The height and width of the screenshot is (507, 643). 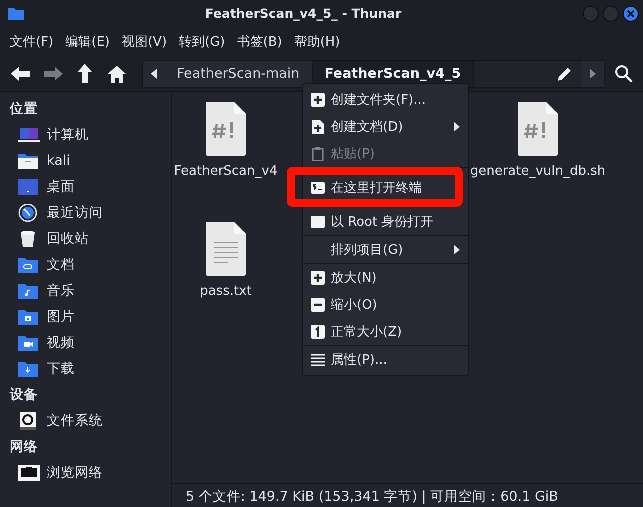 What do you see at coordinates (29, 161) in the screenshot?
I see `home-folder-icon` at bounding box center [29, 161].